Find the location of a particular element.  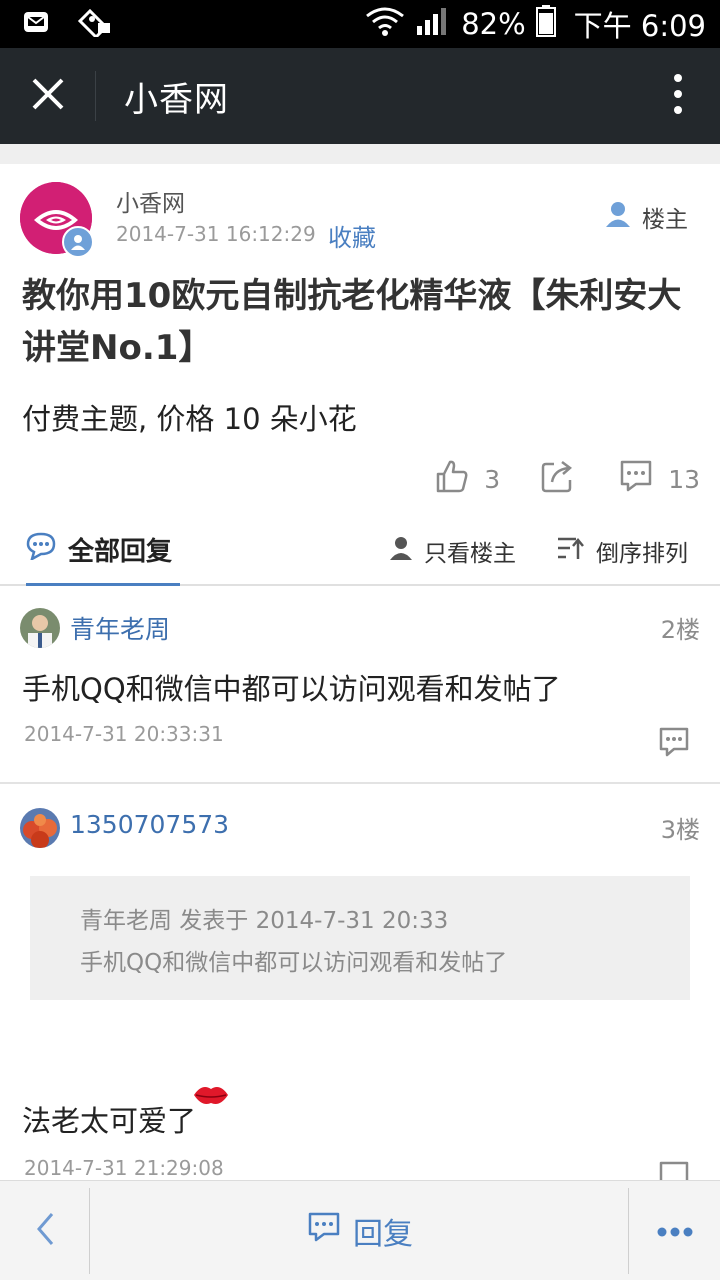

post-body: 付费主题, 价格 10 朵小花 is located at coordinates (189, 419).